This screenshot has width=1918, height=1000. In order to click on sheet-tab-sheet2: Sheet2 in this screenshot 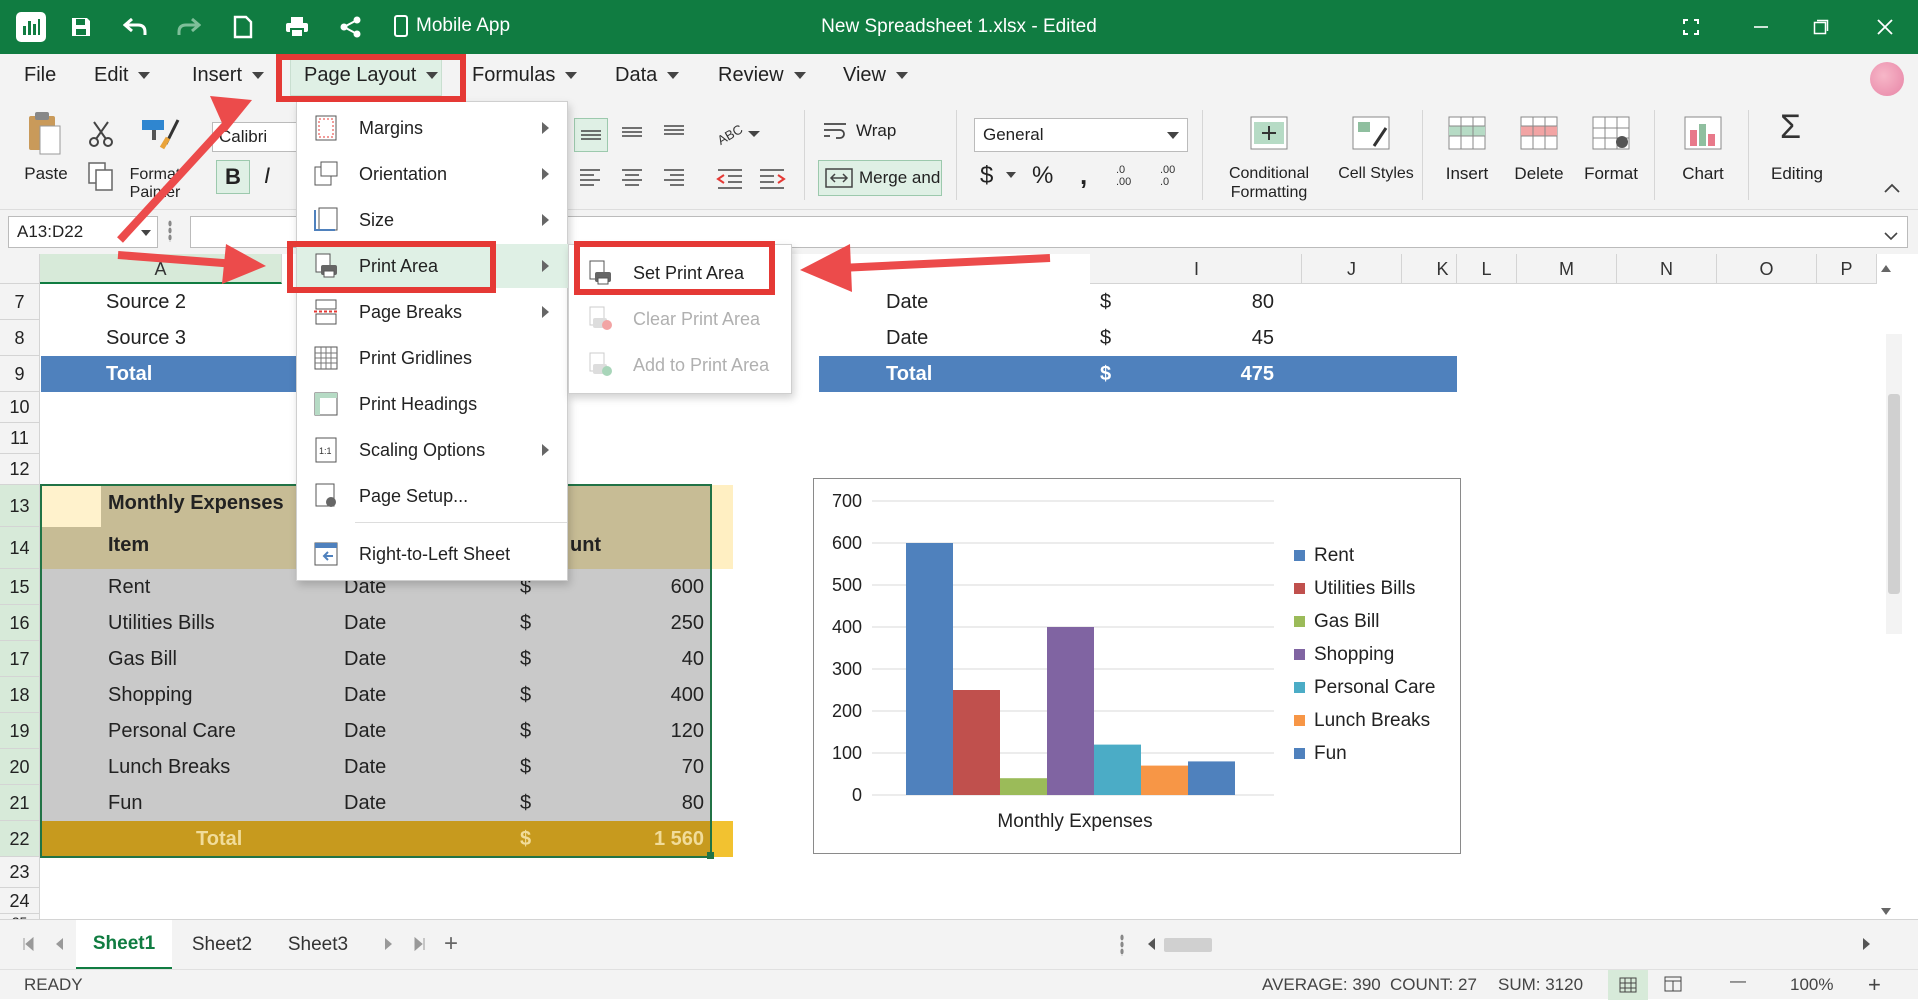, I will do `click(222, 945)`.